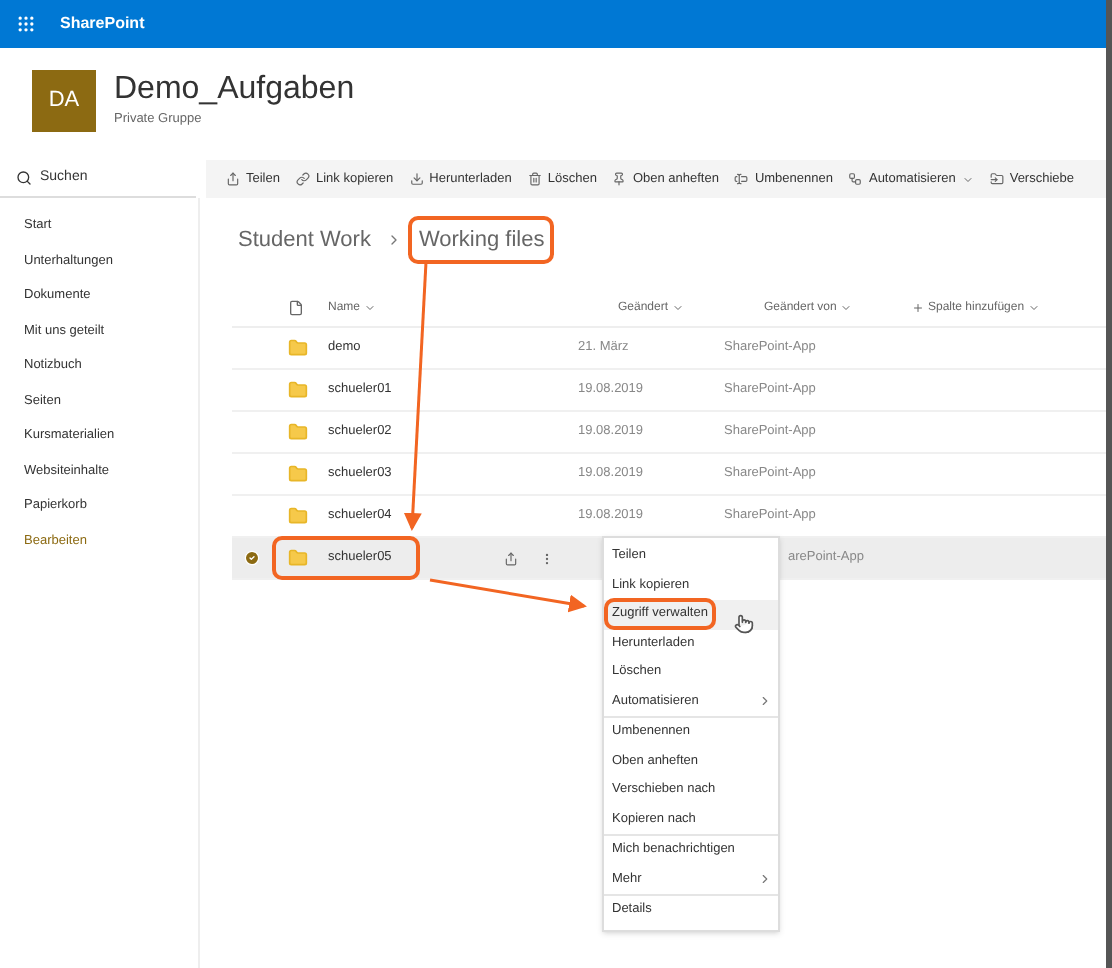  What do you see at coordinates (234, 90) in the screenshot?
I see `site-title: Demo_Aufgaben` at bounding box center [234, 90].